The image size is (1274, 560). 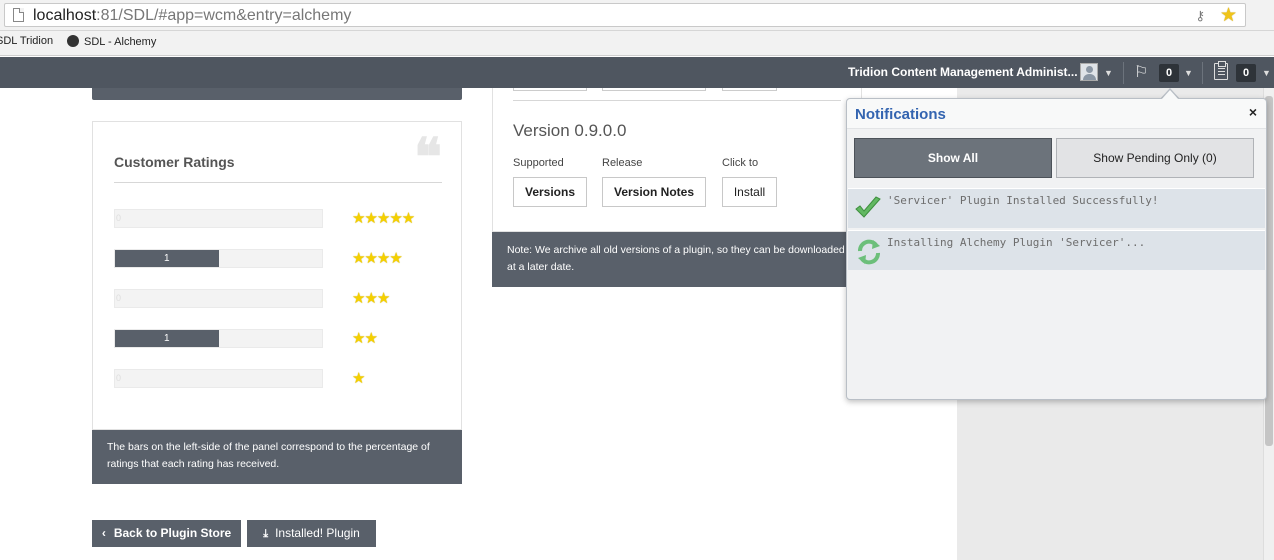 What do you see at coordinates (218, 378) in the screenshot?
I see `rating-bar-1-star: 0` at bounding box center [218, 378].